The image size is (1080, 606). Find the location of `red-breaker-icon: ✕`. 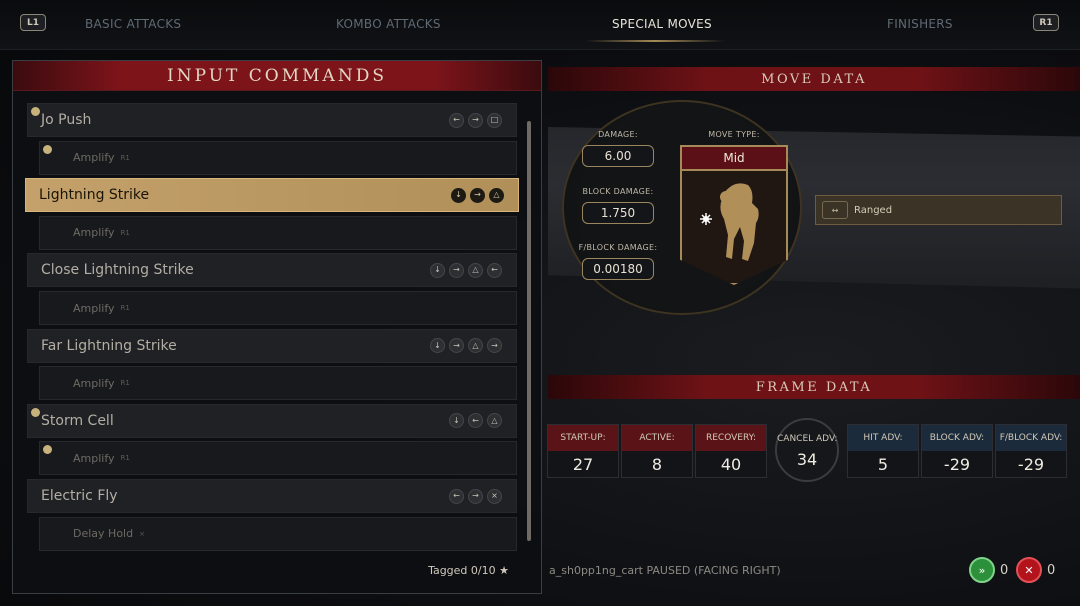

red-breaker-icon: ✕ is located at coordinates (1029, 570).